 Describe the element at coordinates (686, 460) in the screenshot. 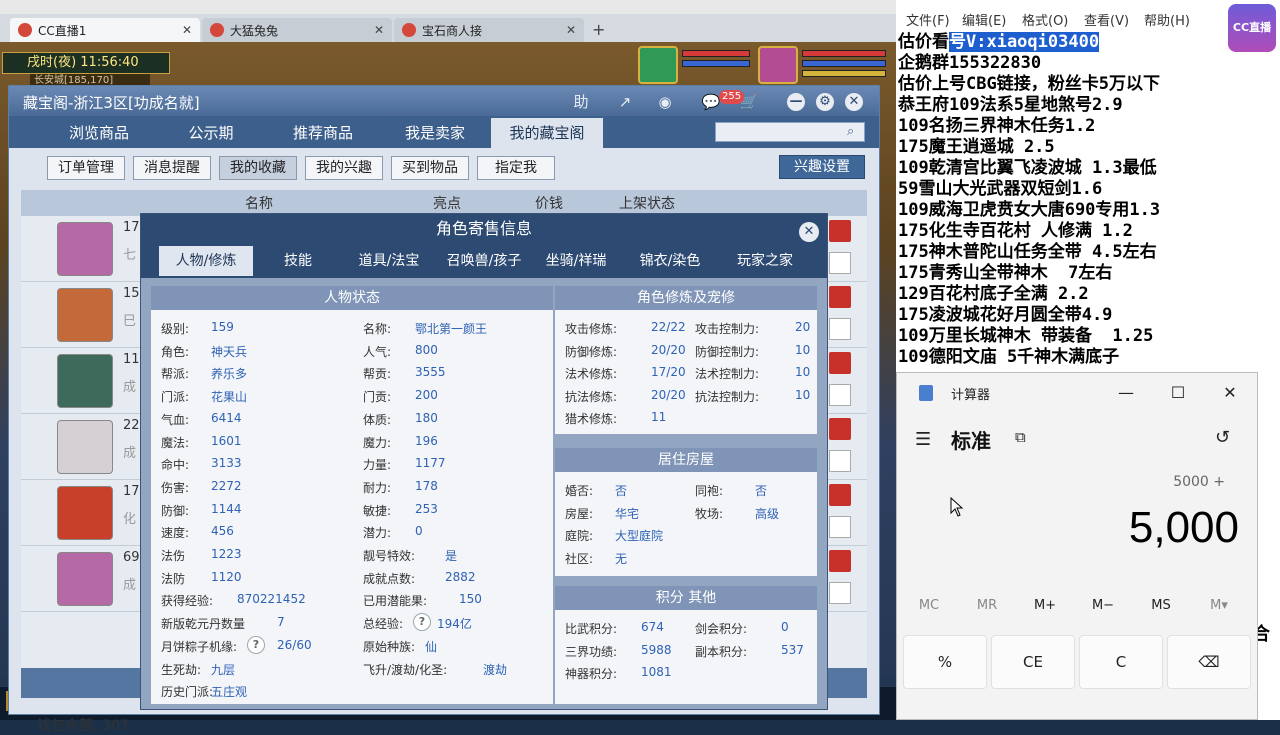

I see `house-panel-title: 居住房屋` at that location.